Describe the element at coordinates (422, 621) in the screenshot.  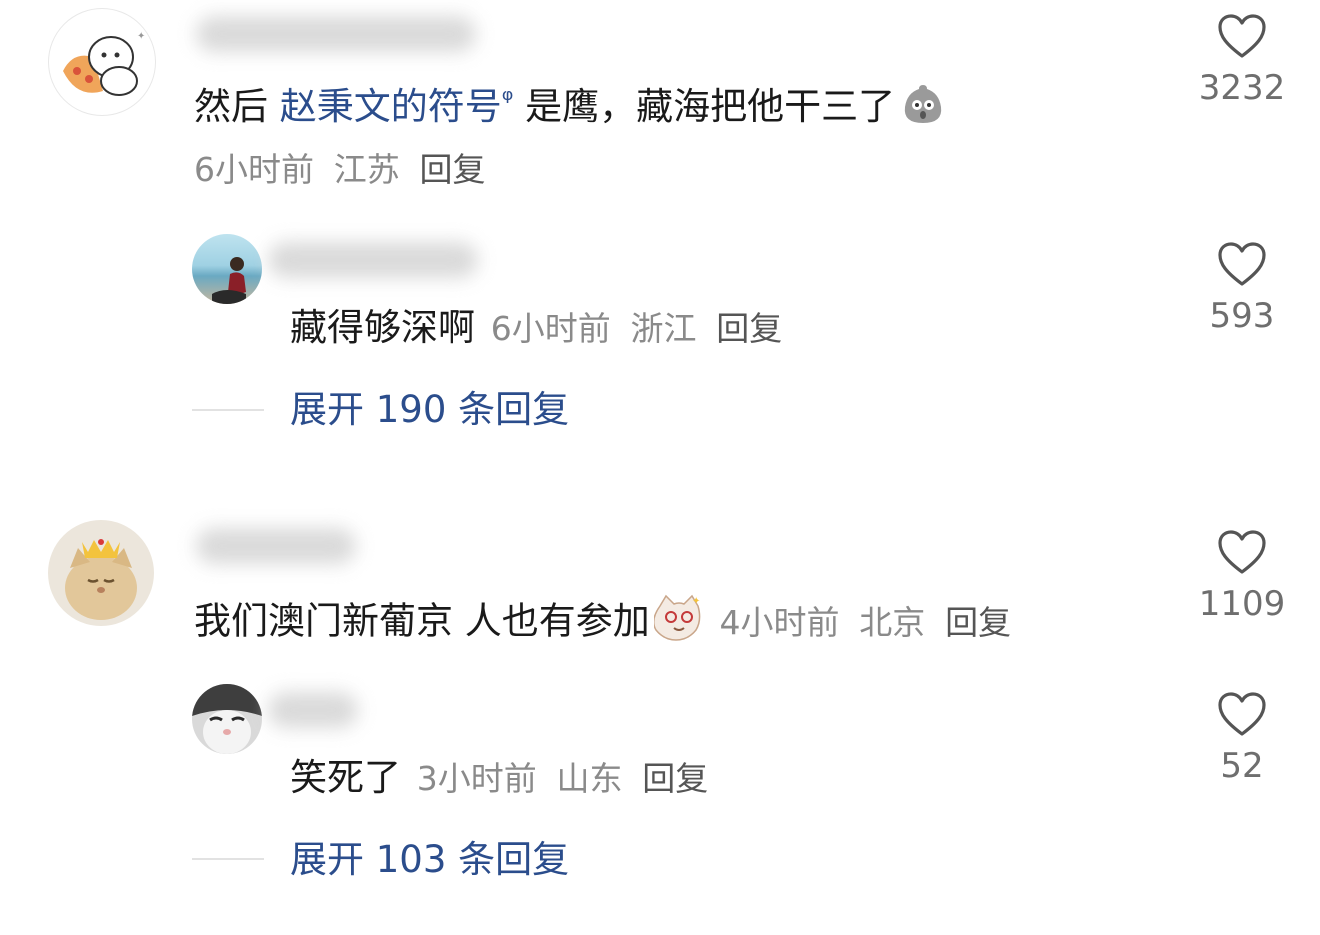
I see `comment-content: 我们澳门新葡京 人也有参加` at that location.